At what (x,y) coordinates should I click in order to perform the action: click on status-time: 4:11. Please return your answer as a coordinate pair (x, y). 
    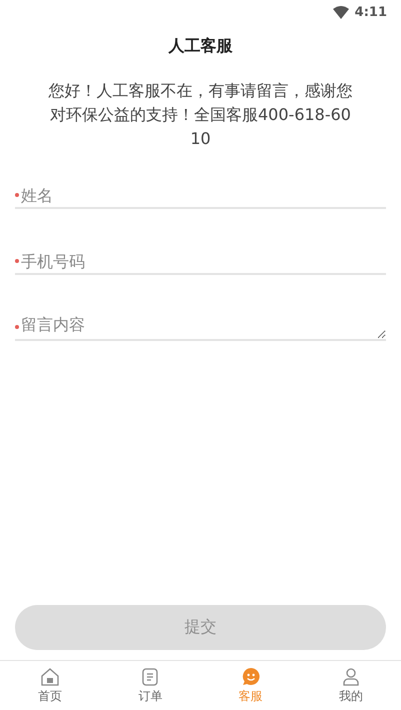
    Looking at the image, I should click on (370, 12).